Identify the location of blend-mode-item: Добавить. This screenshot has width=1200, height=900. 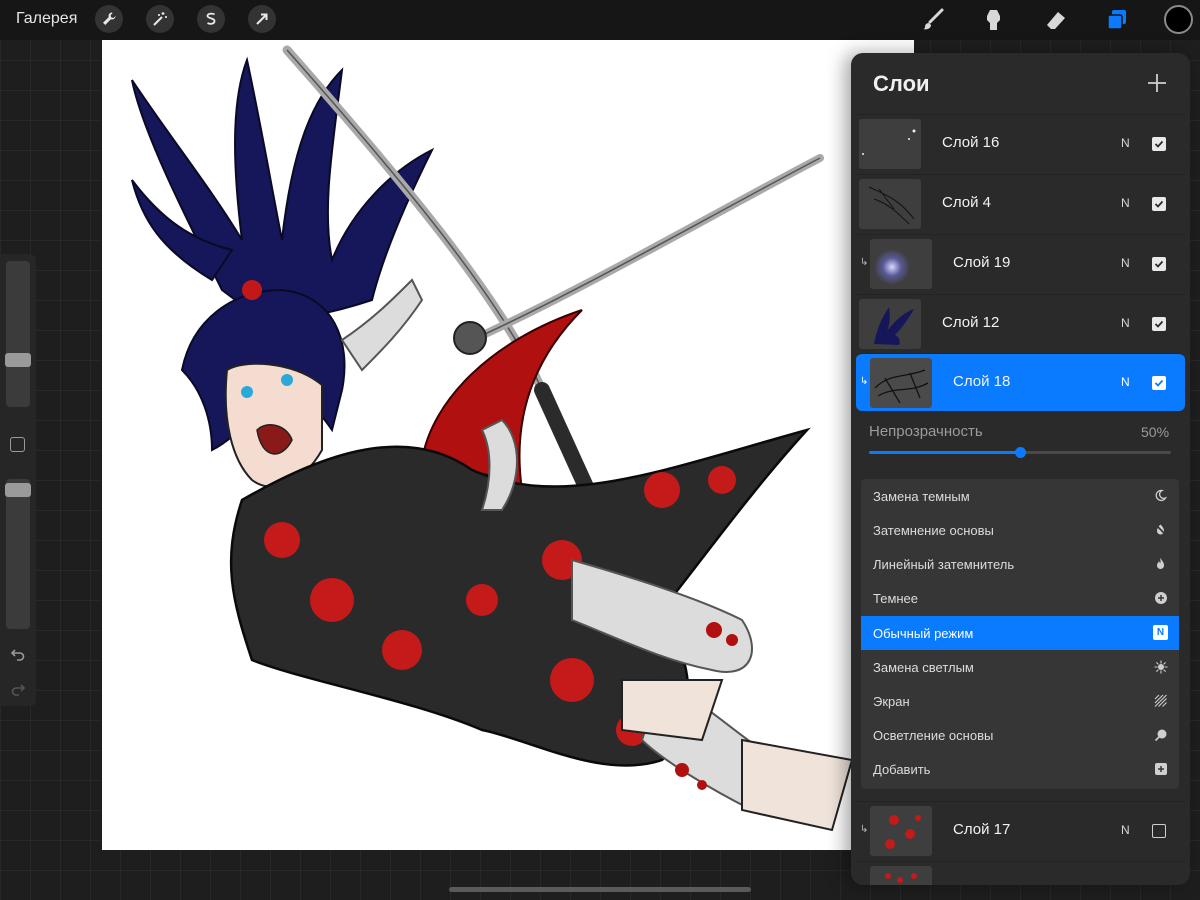
(1020, 769).